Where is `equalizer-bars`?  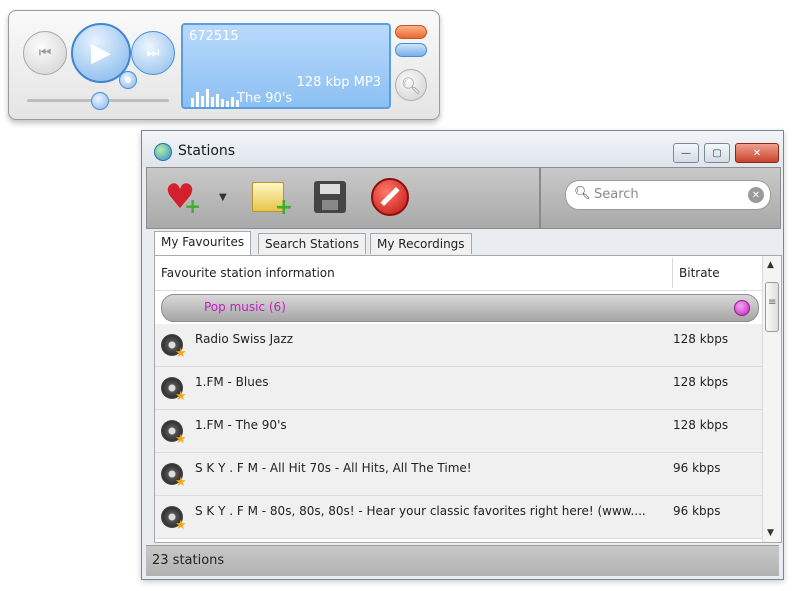
equalizer-bars is located at coordinates (216, 97).